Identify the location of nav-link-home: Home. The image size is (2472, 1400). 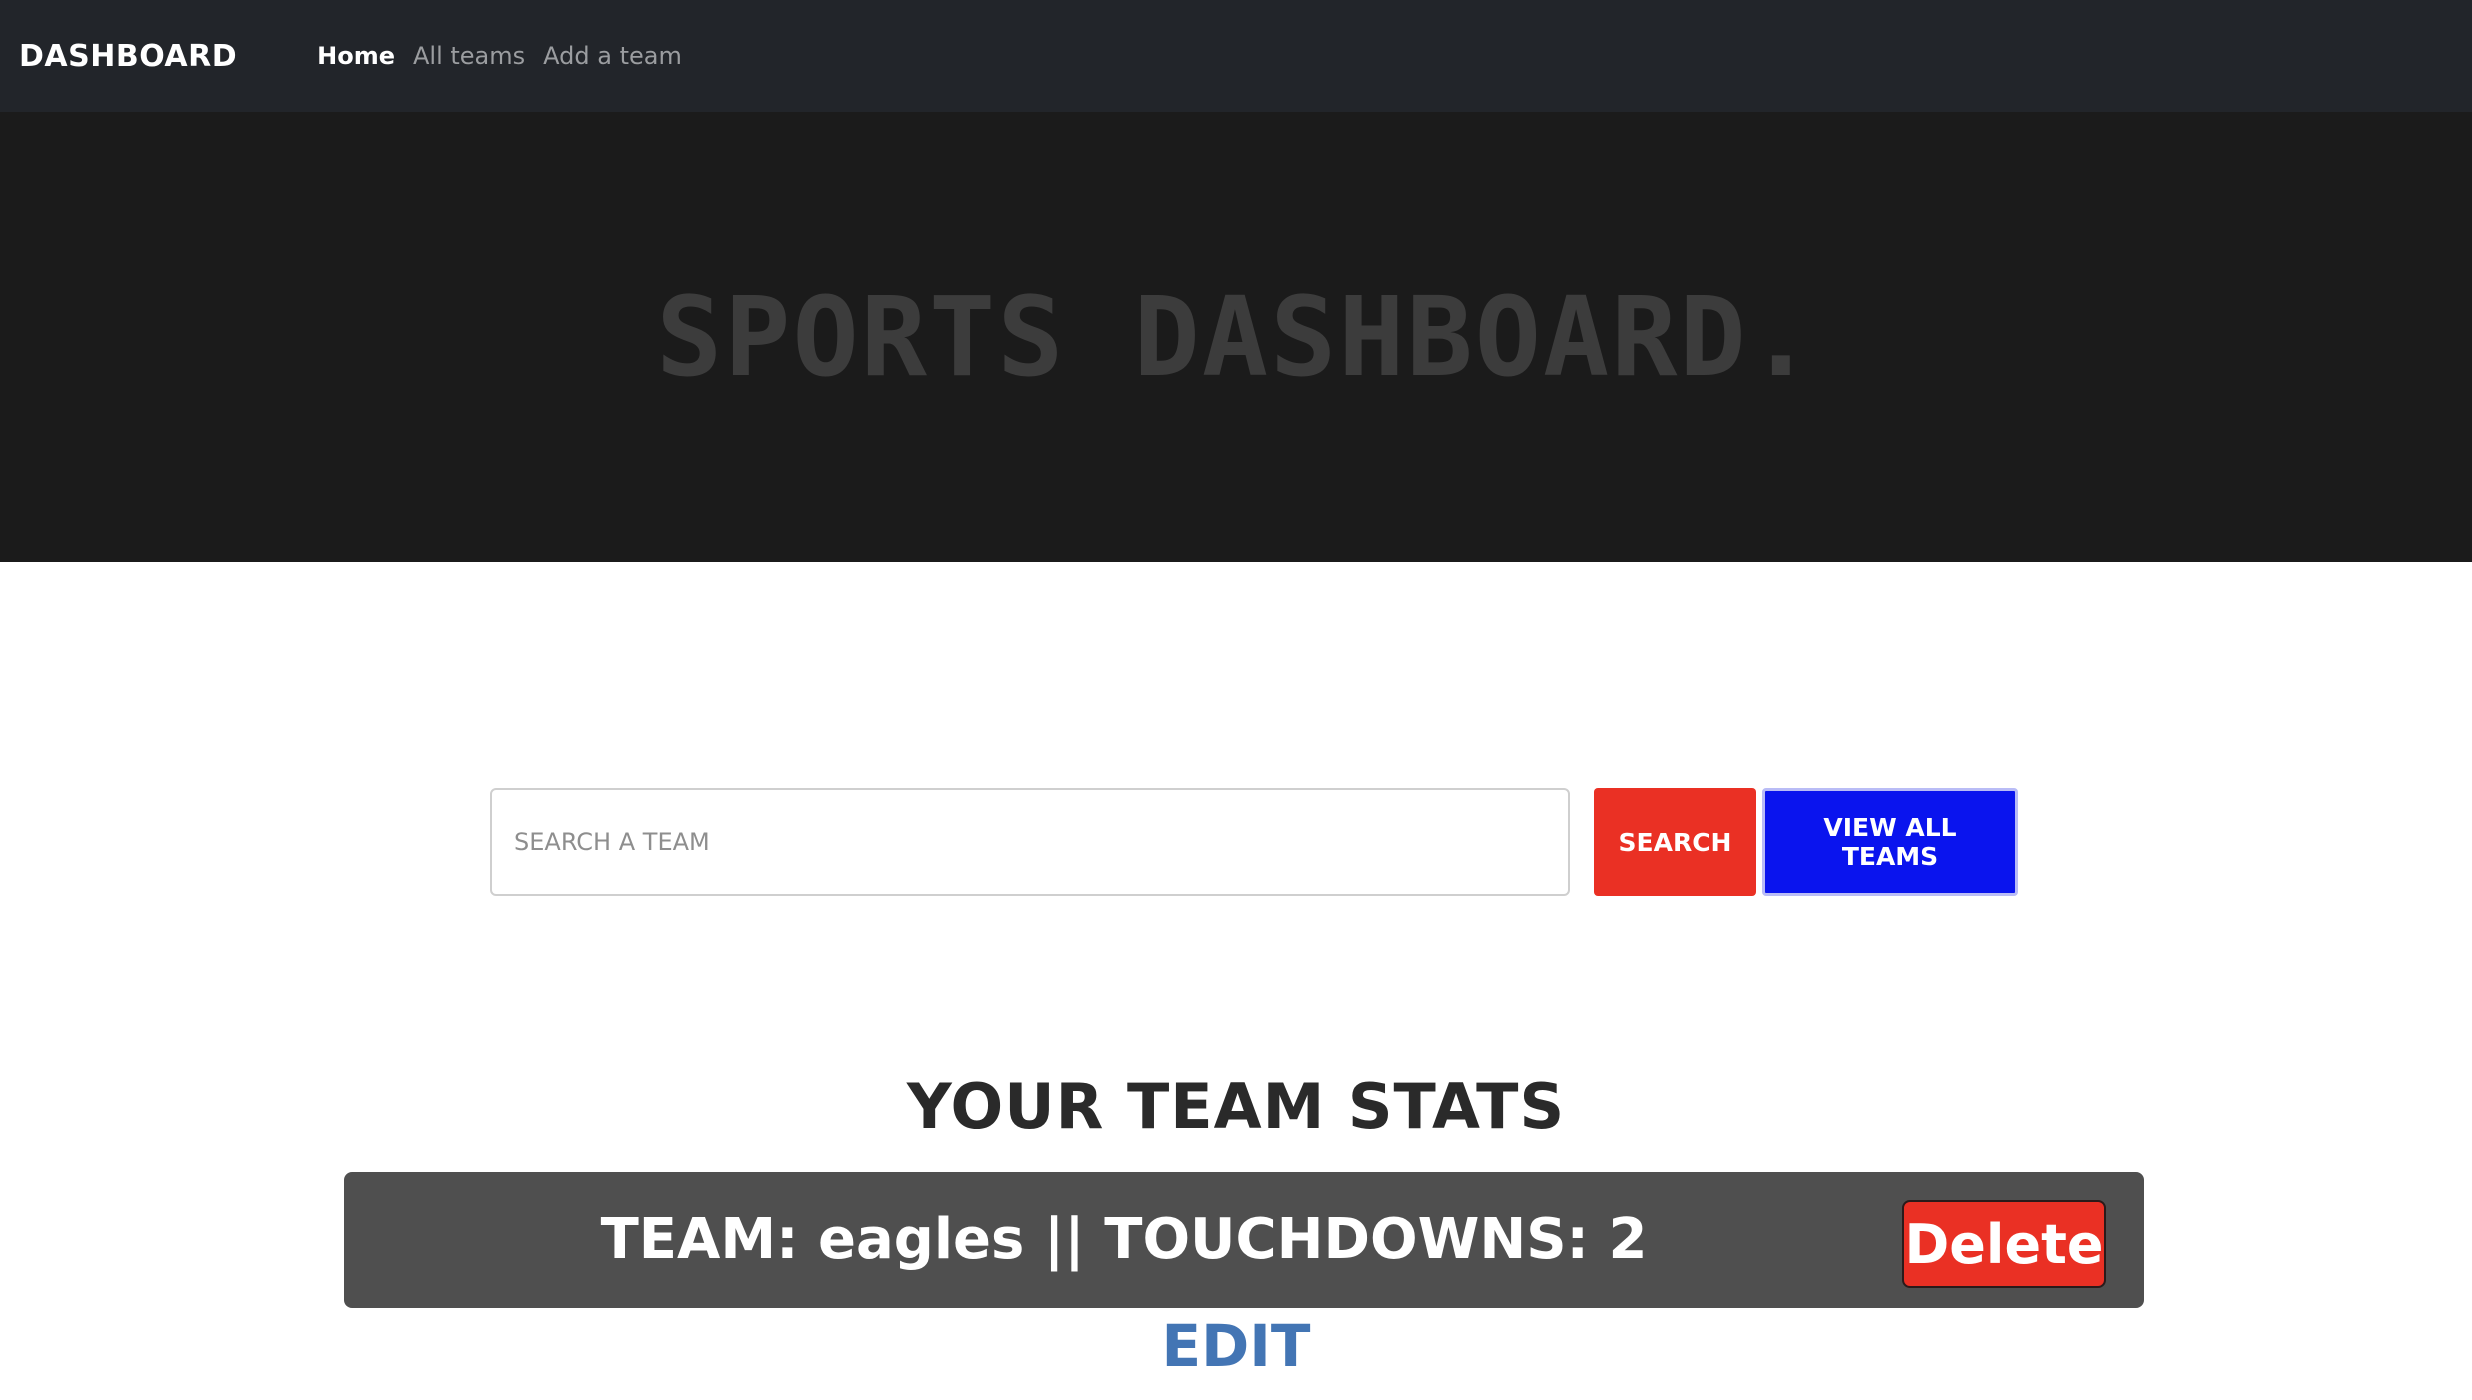
(356, 56).